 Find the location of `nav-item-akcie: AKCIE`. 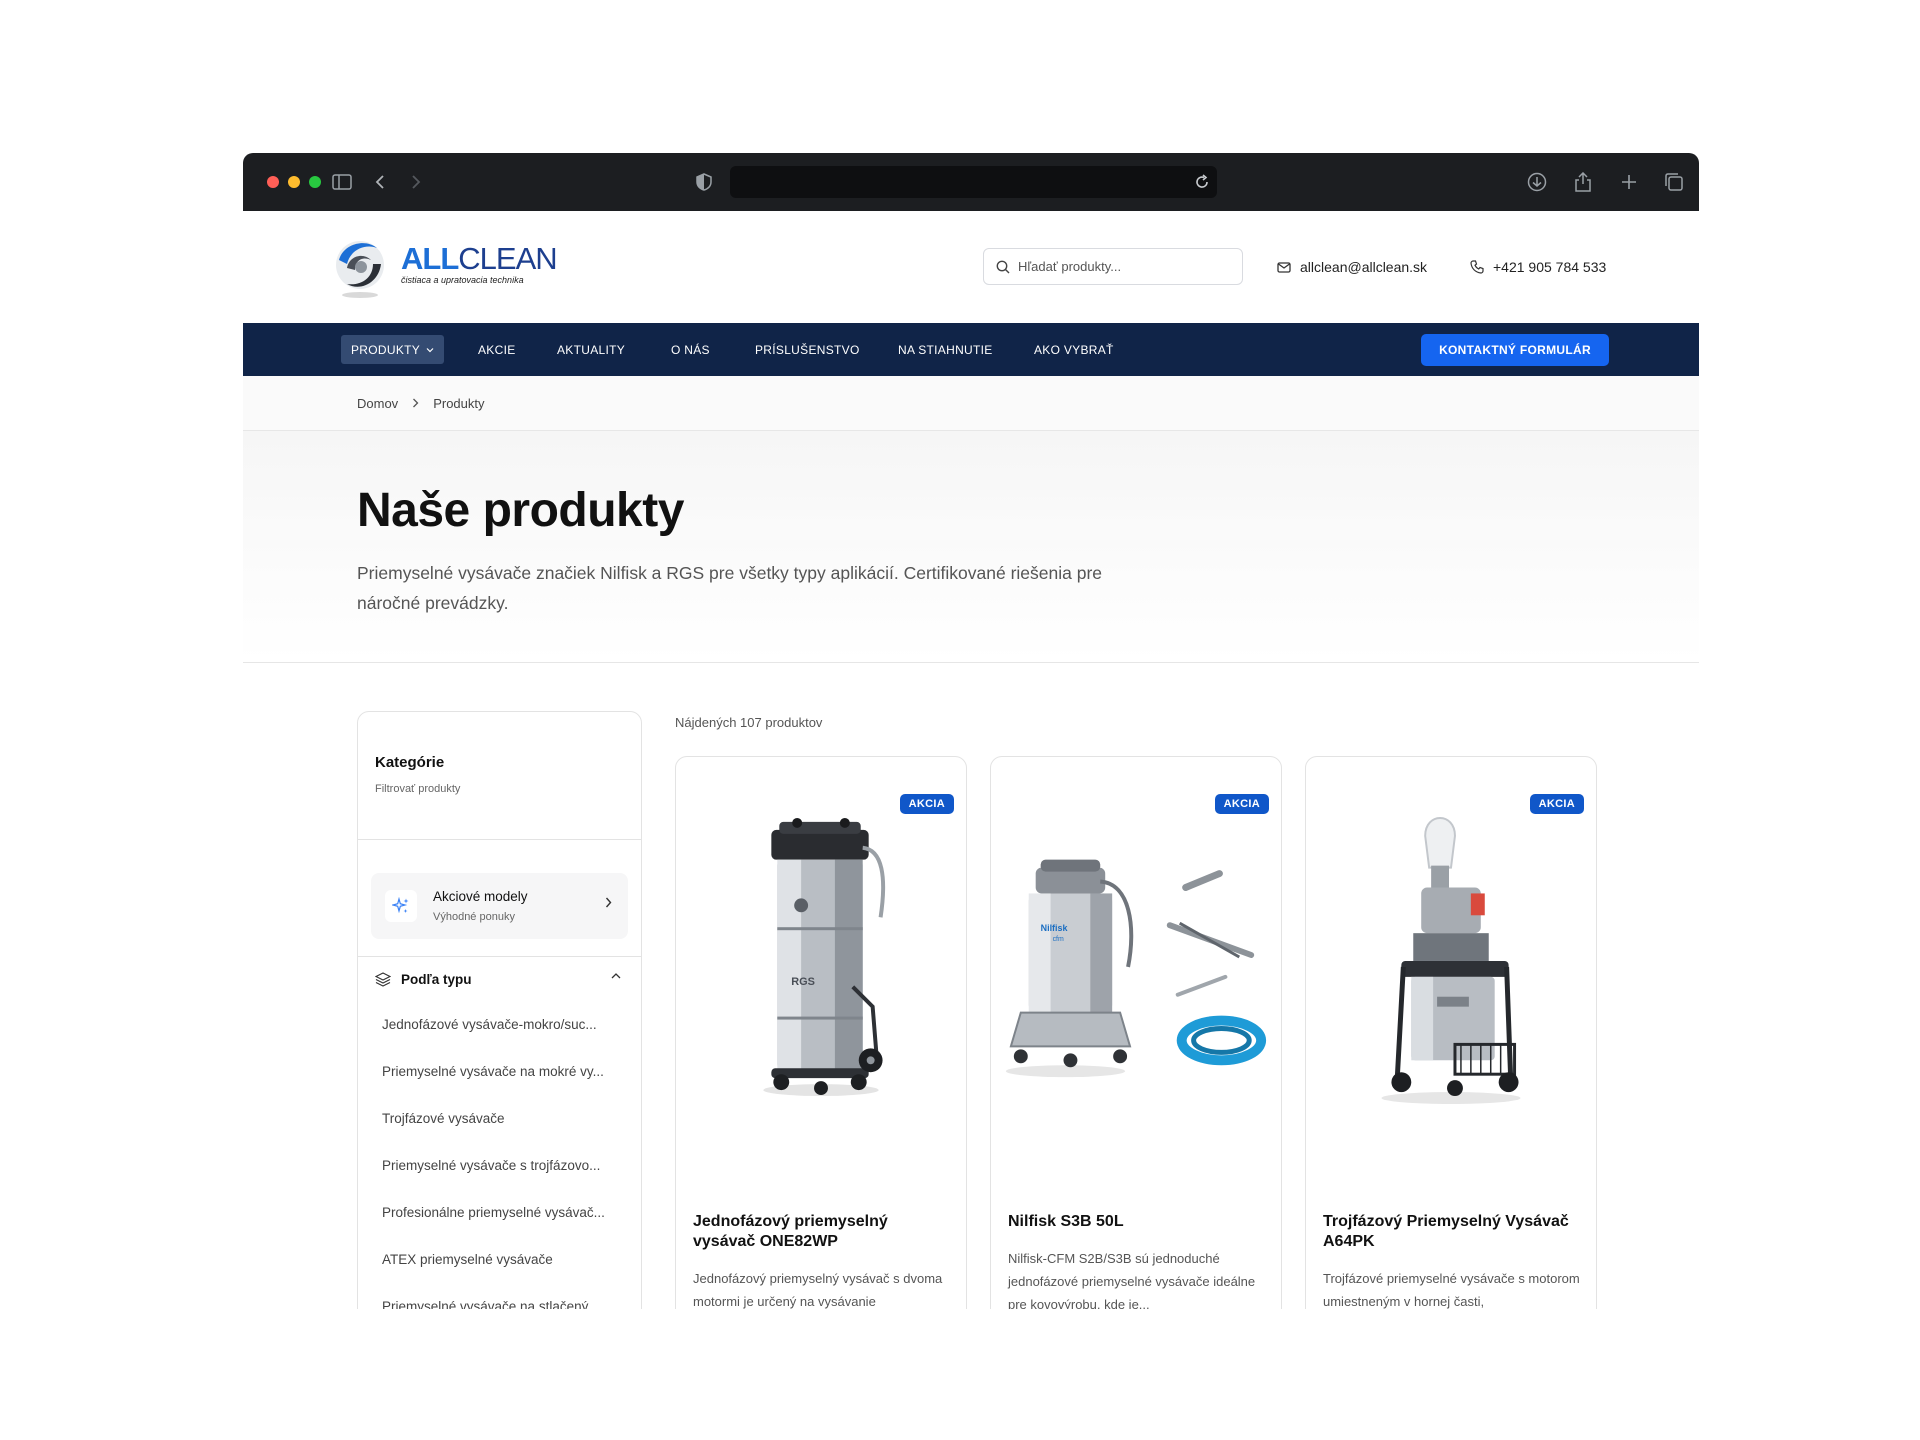

nav-item-akcie: AKCIE is located at coordinates (497, 349).